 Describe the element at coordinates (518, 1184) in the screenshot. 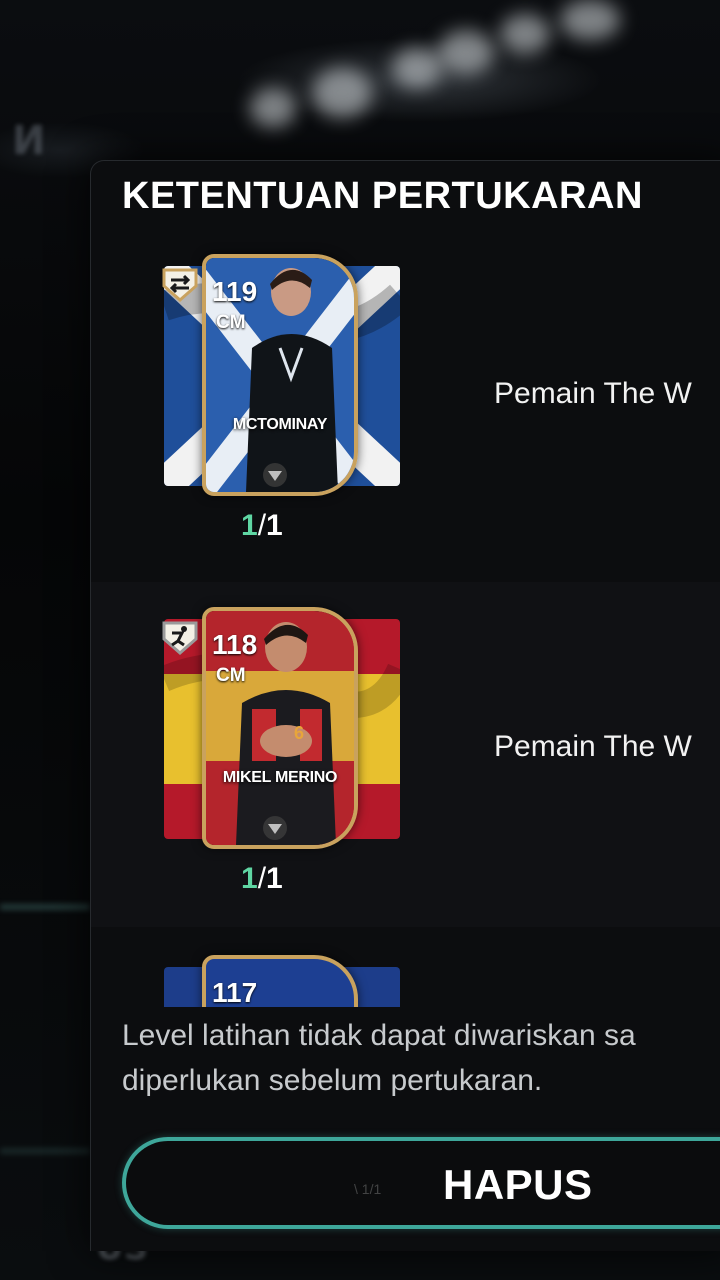

I see `delete-button-label: HAPUS` at that location.